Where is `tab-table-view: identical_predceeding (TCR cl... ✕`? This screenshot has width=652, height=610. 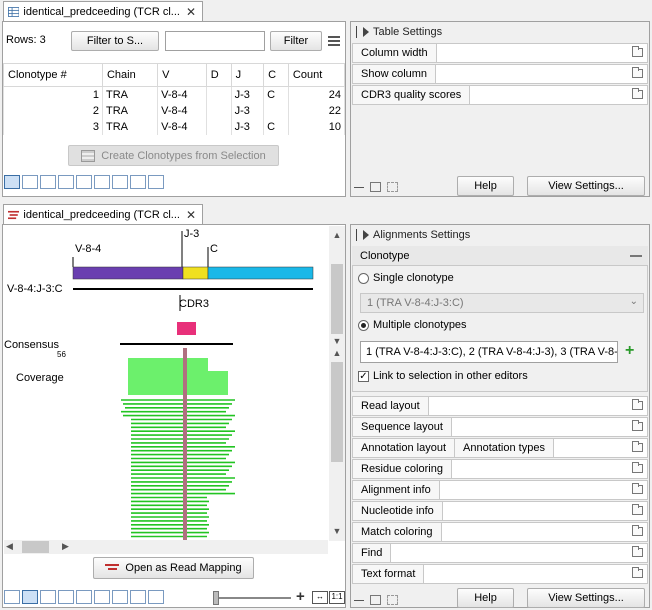 tab-table-view: identical_predceeding (TCR cl... ✕ is located at coordinates (103, 11).